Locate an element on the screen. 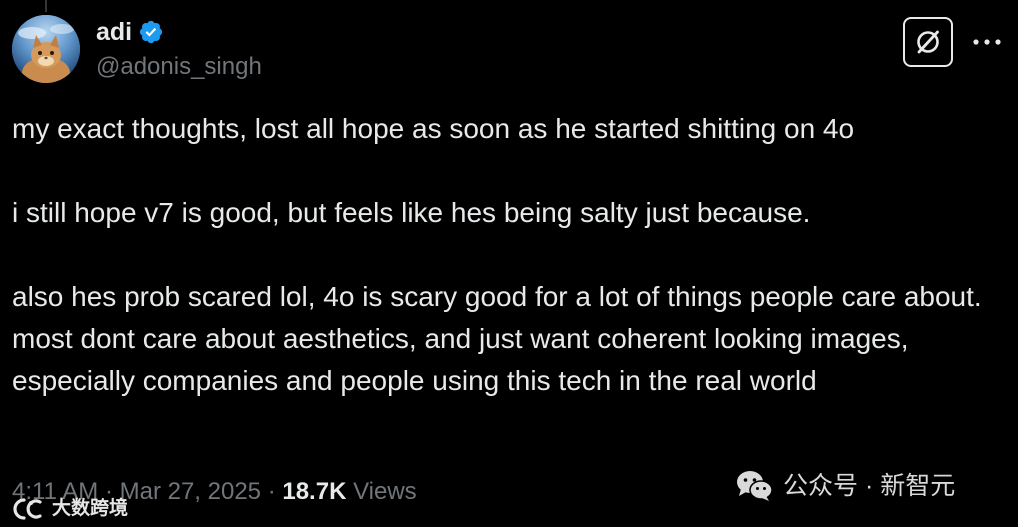  name-row: adi is located at coordinates (179, 32).